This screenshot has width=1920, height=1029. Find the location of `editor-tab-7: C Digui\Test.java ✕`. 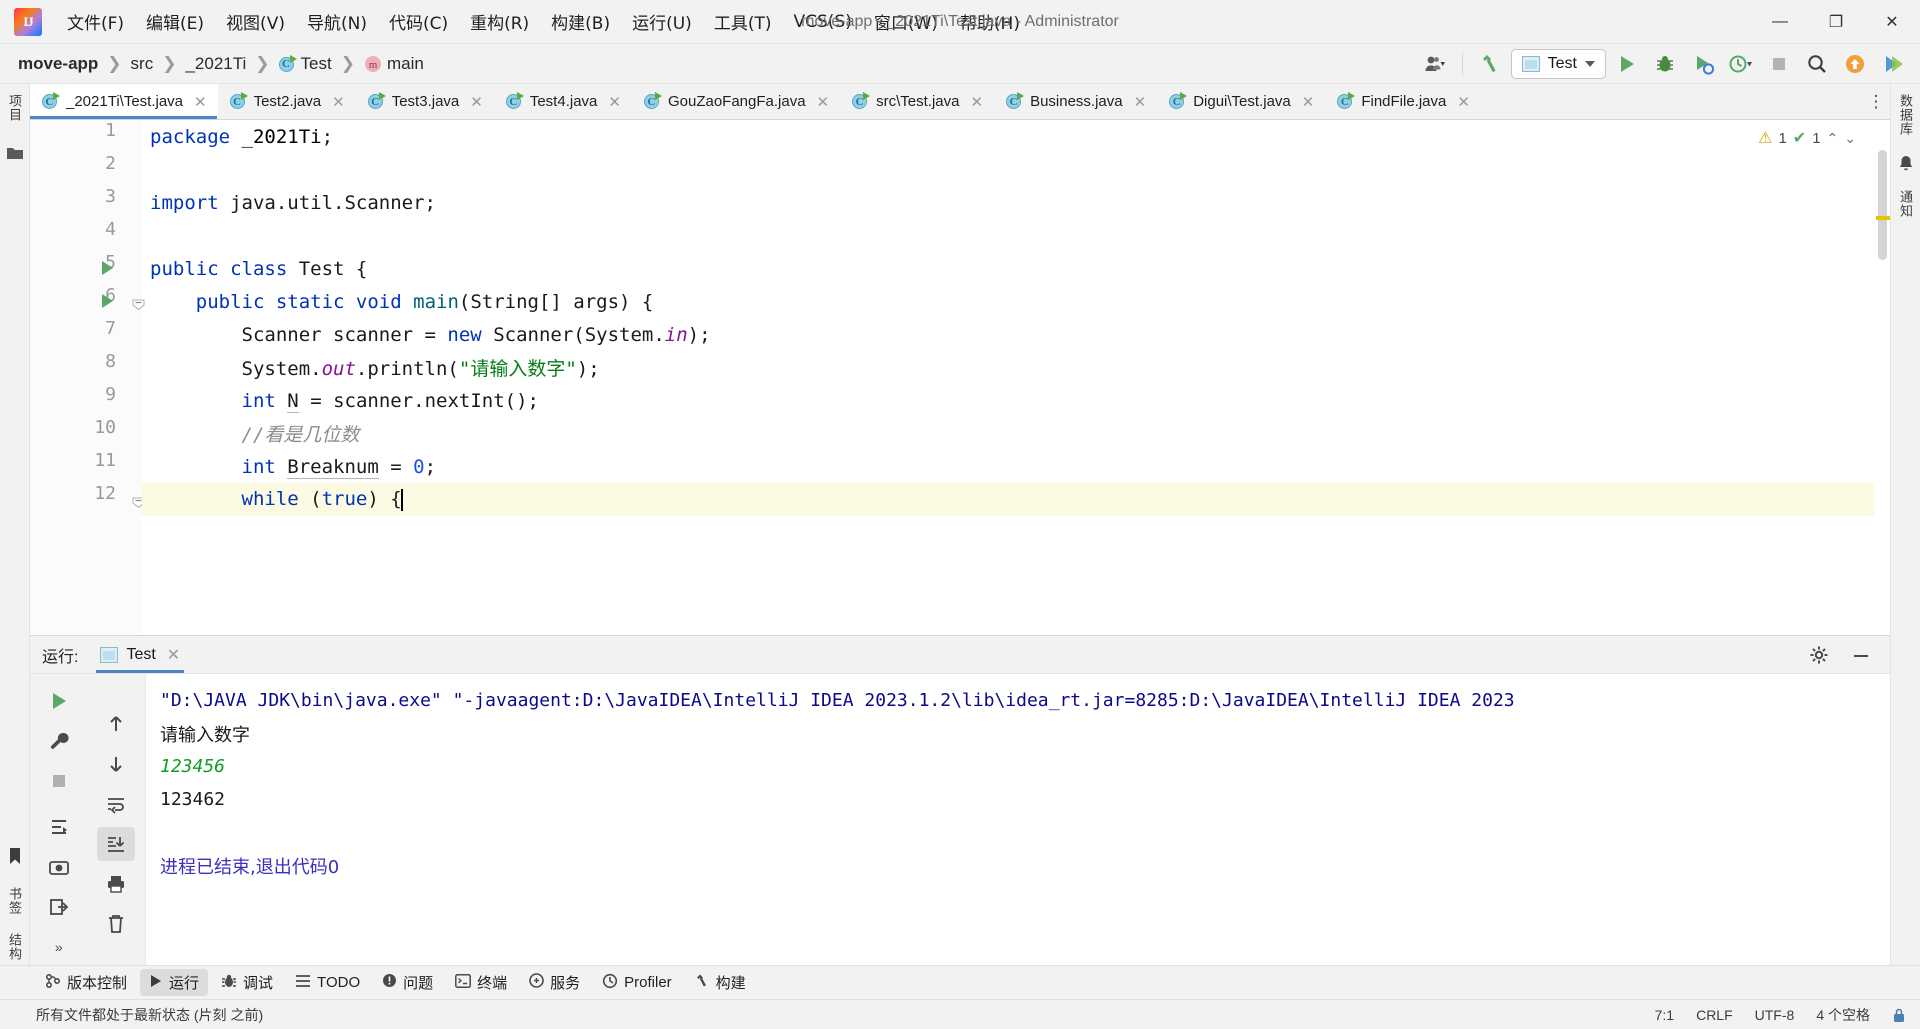

editor-tab-7: C Digui\Test.java ✕ is located at coordinates (1241, 101).